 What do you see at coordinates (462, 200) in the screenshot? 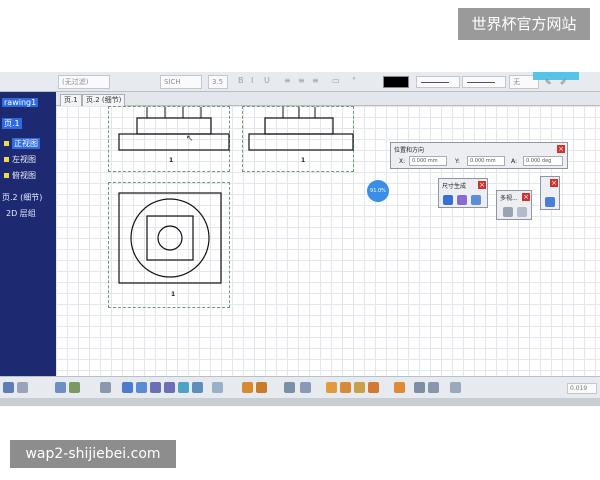
I see `step-dimension-icon` at bounding box center [462, 200].